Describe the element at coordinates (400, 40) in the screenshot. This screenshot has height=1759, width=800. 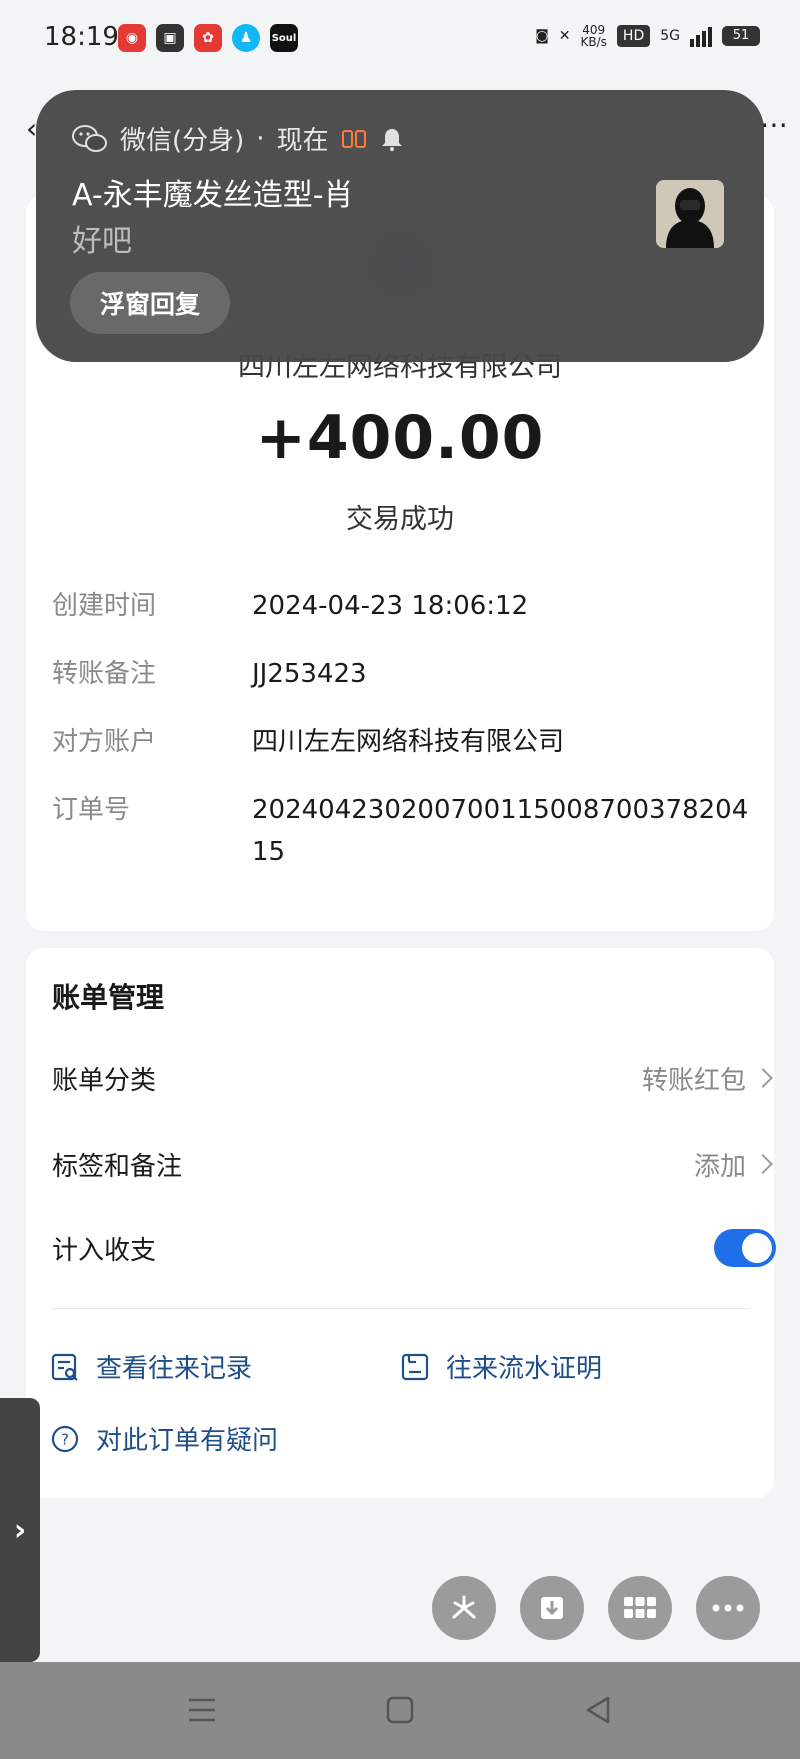
I see `status-bar: 18:19 ◉ ▣ ✿ ♟ Soul ◙ ✕ 409 KB/s HD 5G 51` at that location.